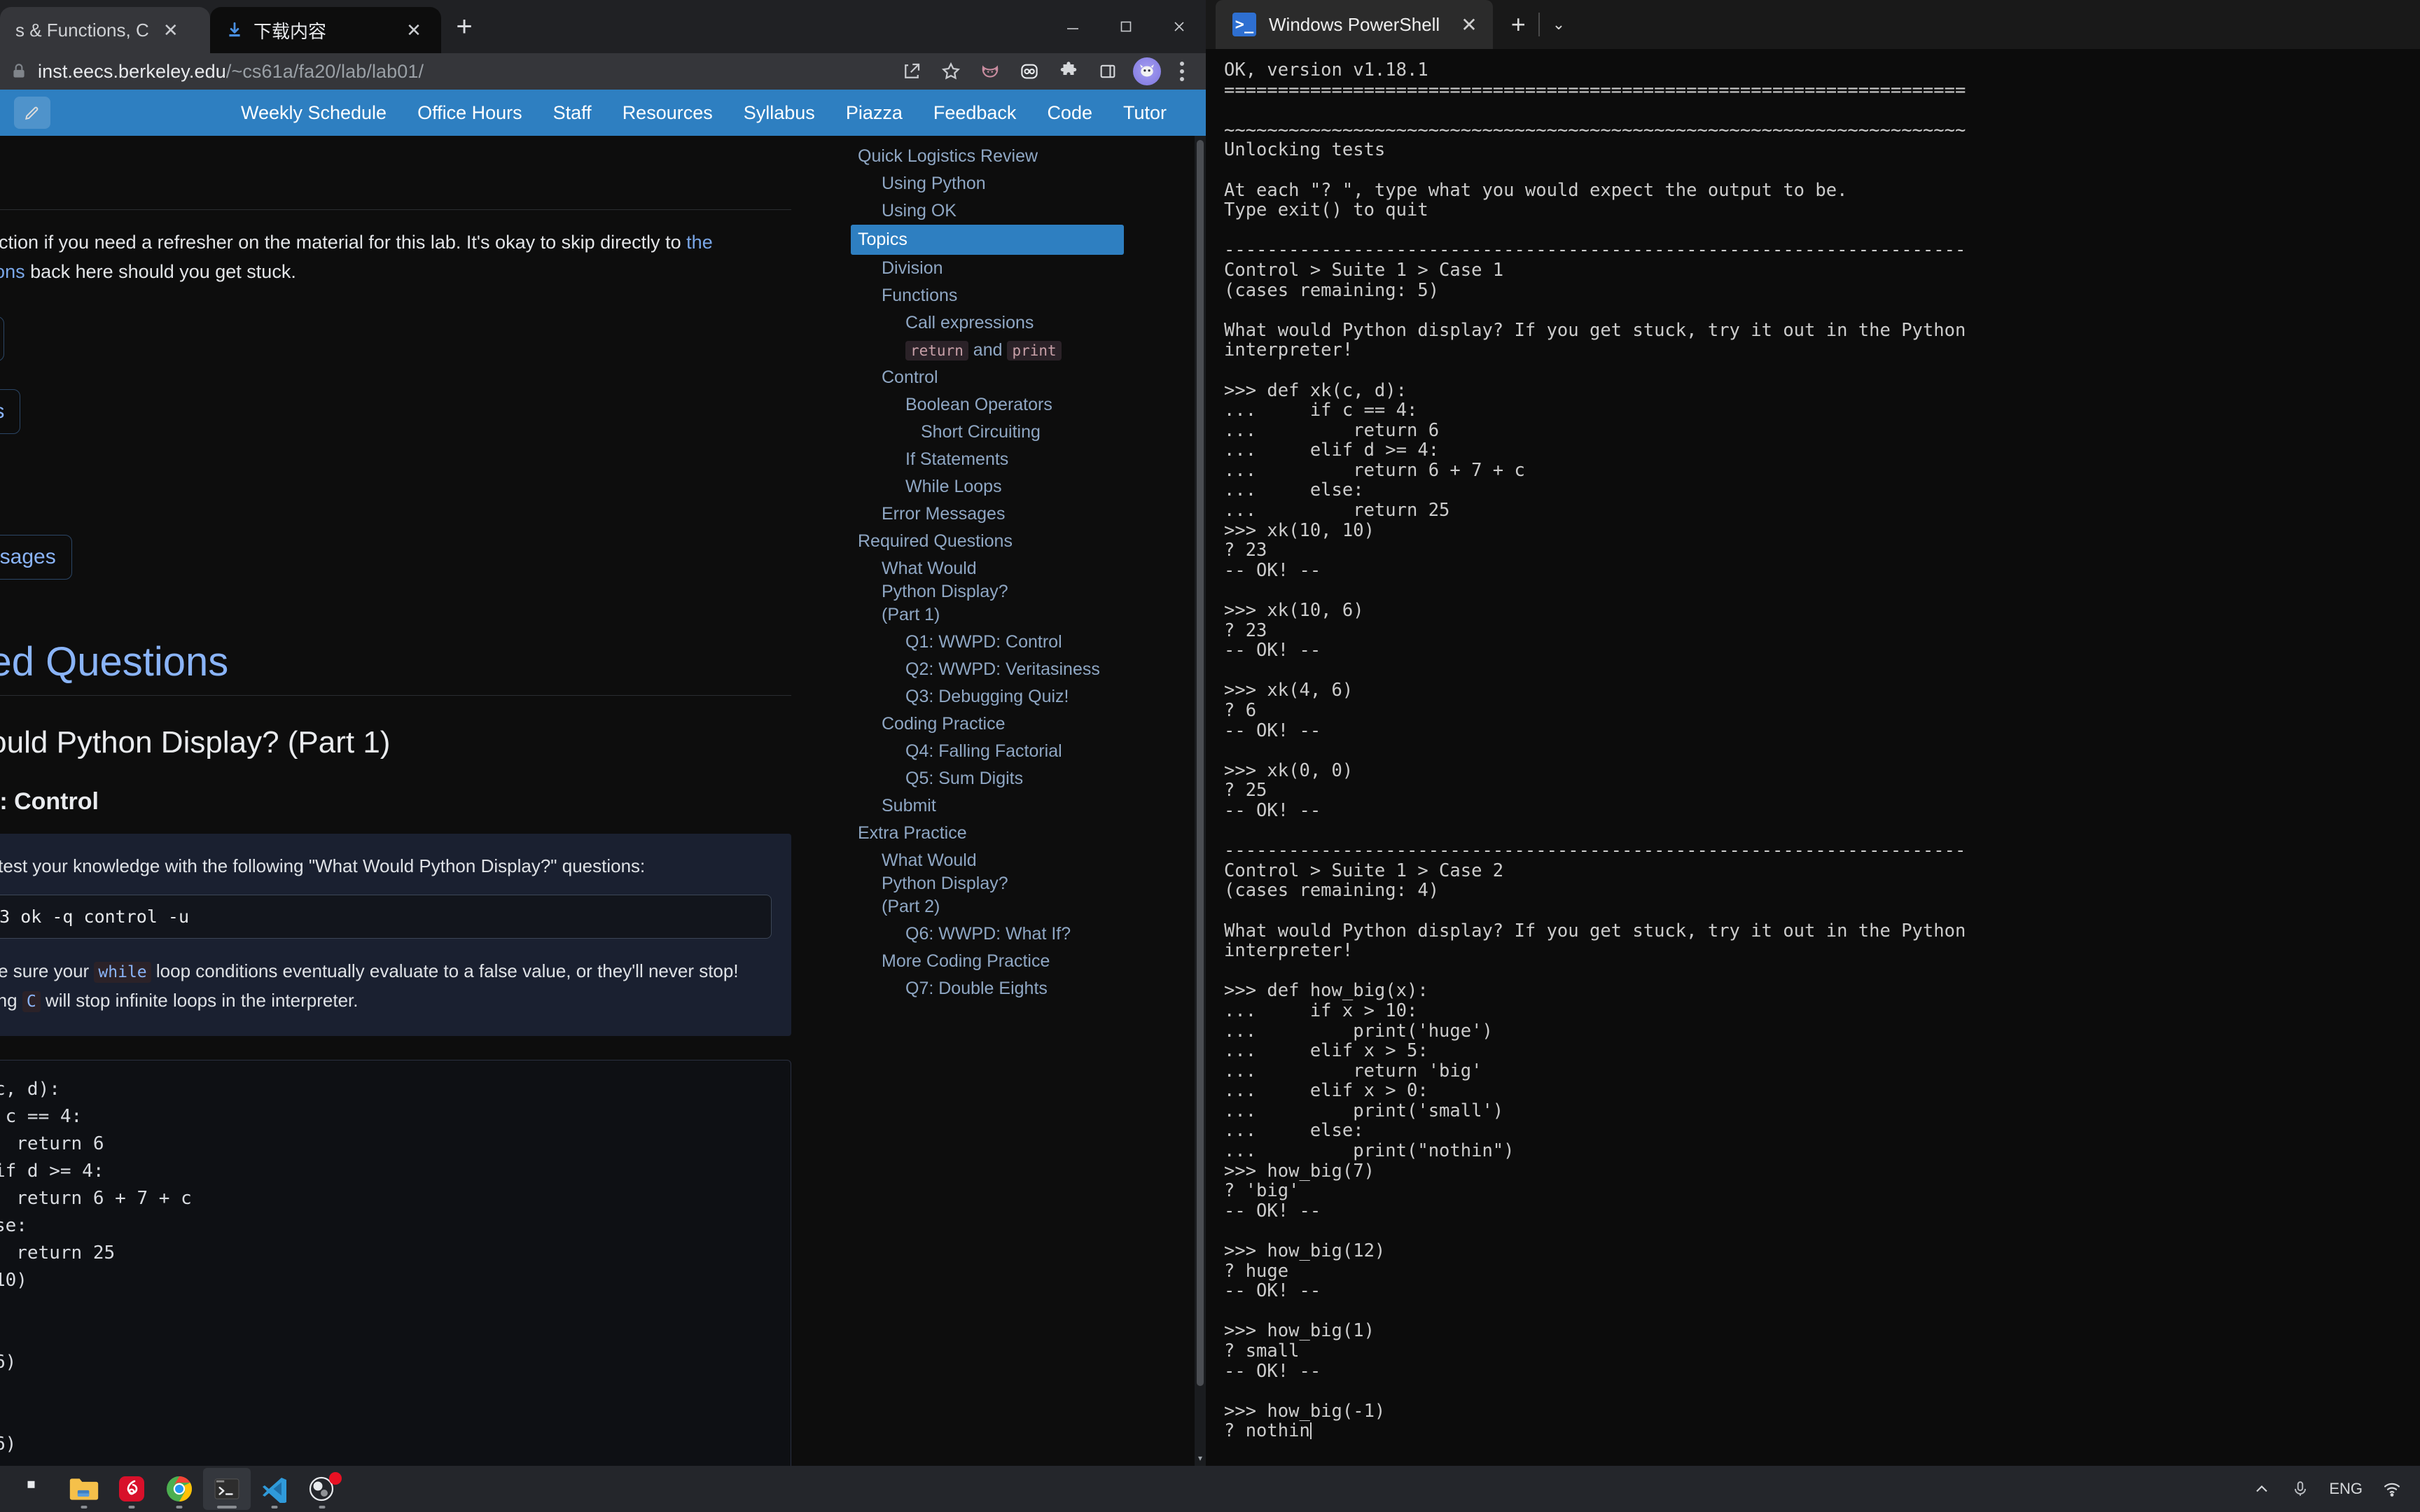 Image resolution: width=2420 pixels, height=1512 pixels. What do you see at coordinates (944, 724) in the screenshot?
I see `toc-link: Coding Practice` at bounding box center [944, 724].